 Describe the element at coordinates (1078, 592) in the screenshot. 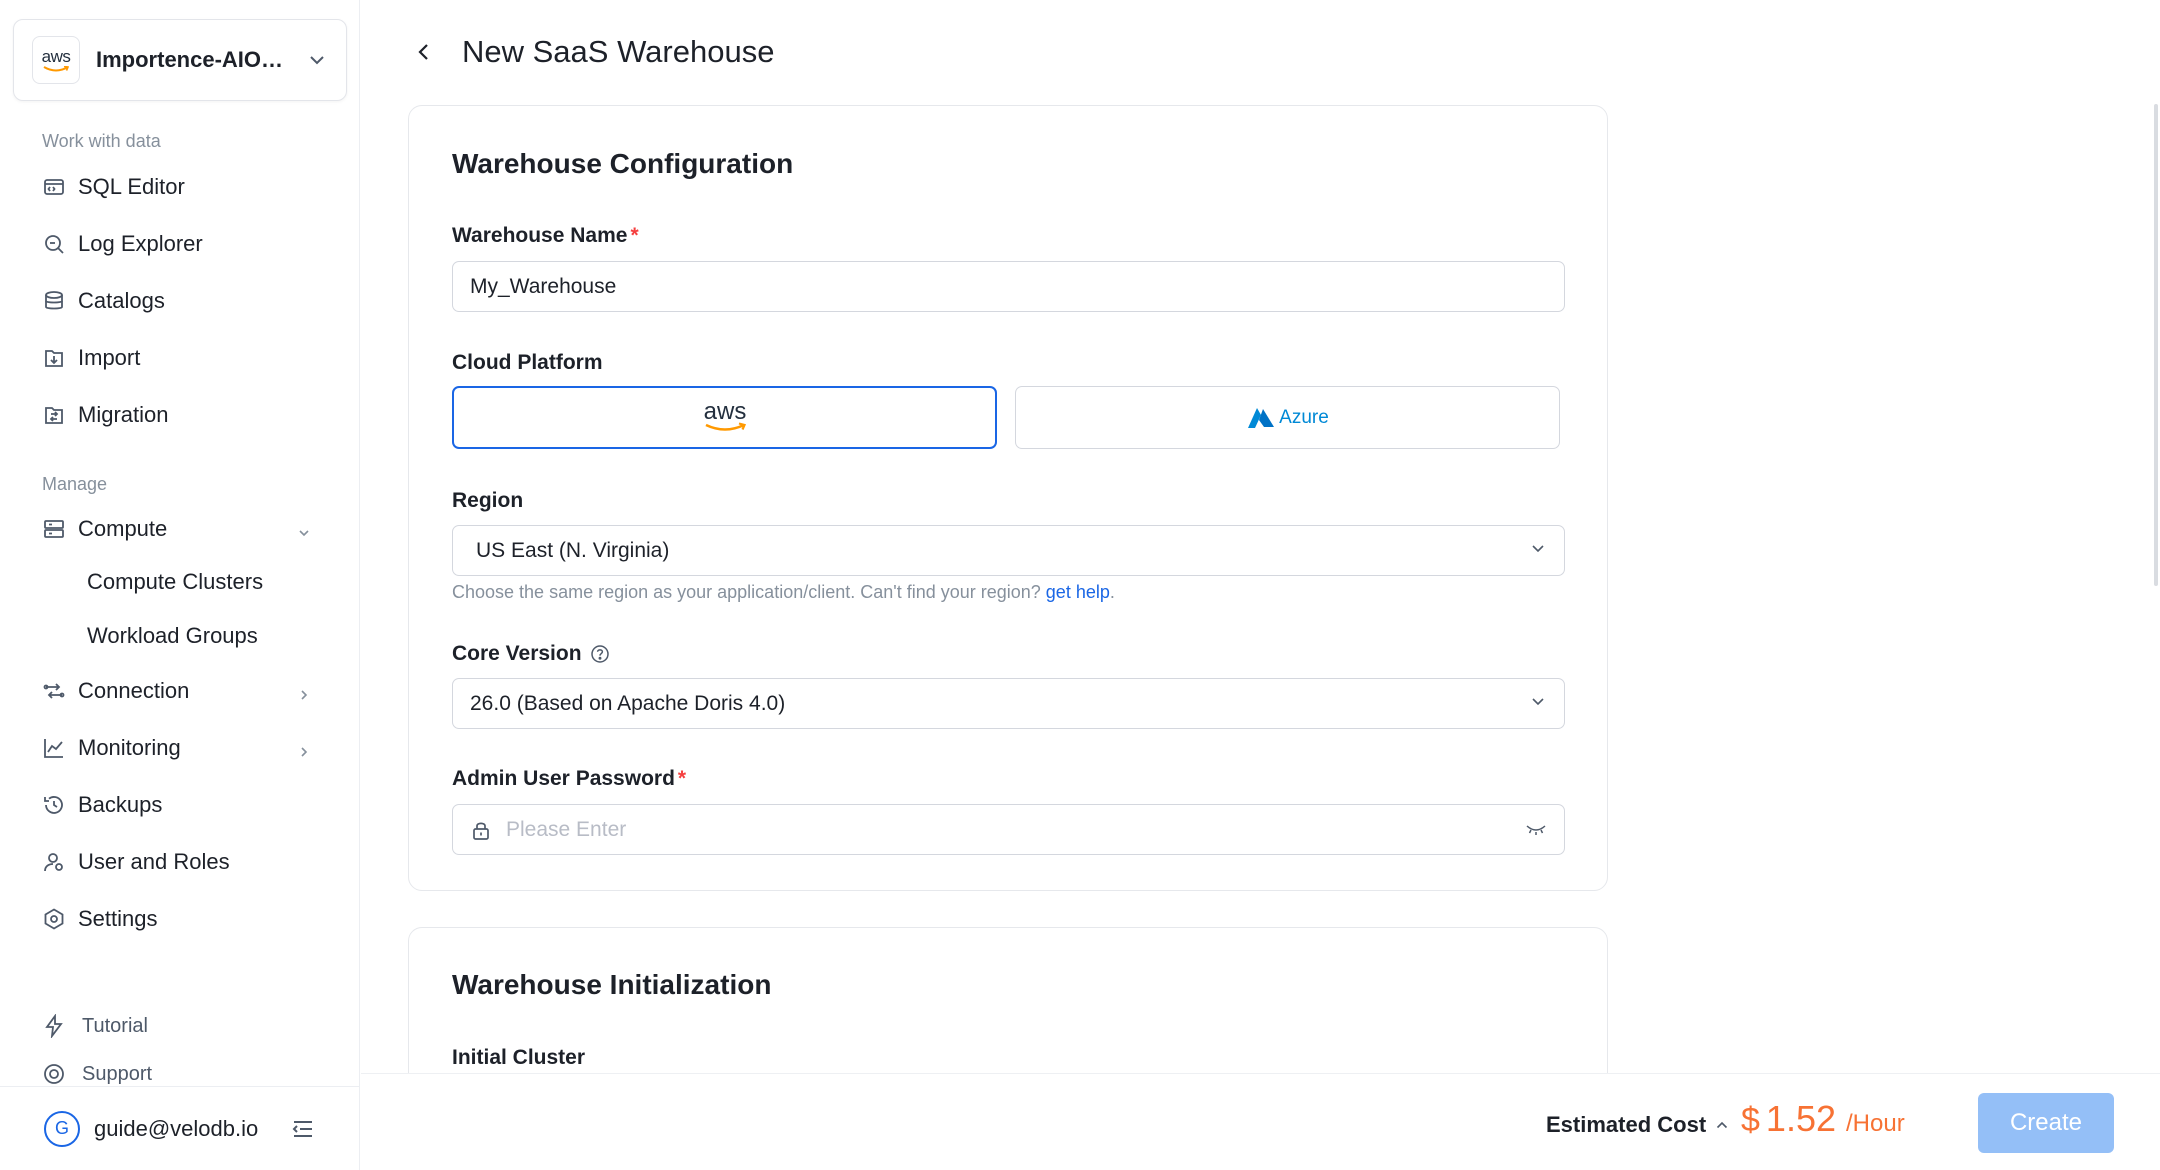

I see `get-help-link: get help` at that location.